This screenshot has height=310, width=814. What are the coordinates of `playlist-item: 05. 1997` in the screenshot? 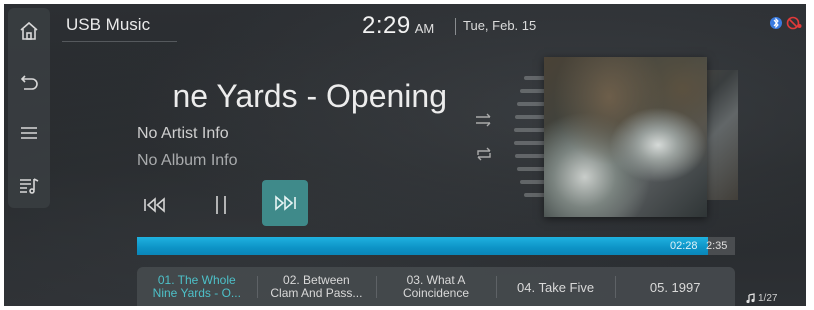 It's located at (675, 286).